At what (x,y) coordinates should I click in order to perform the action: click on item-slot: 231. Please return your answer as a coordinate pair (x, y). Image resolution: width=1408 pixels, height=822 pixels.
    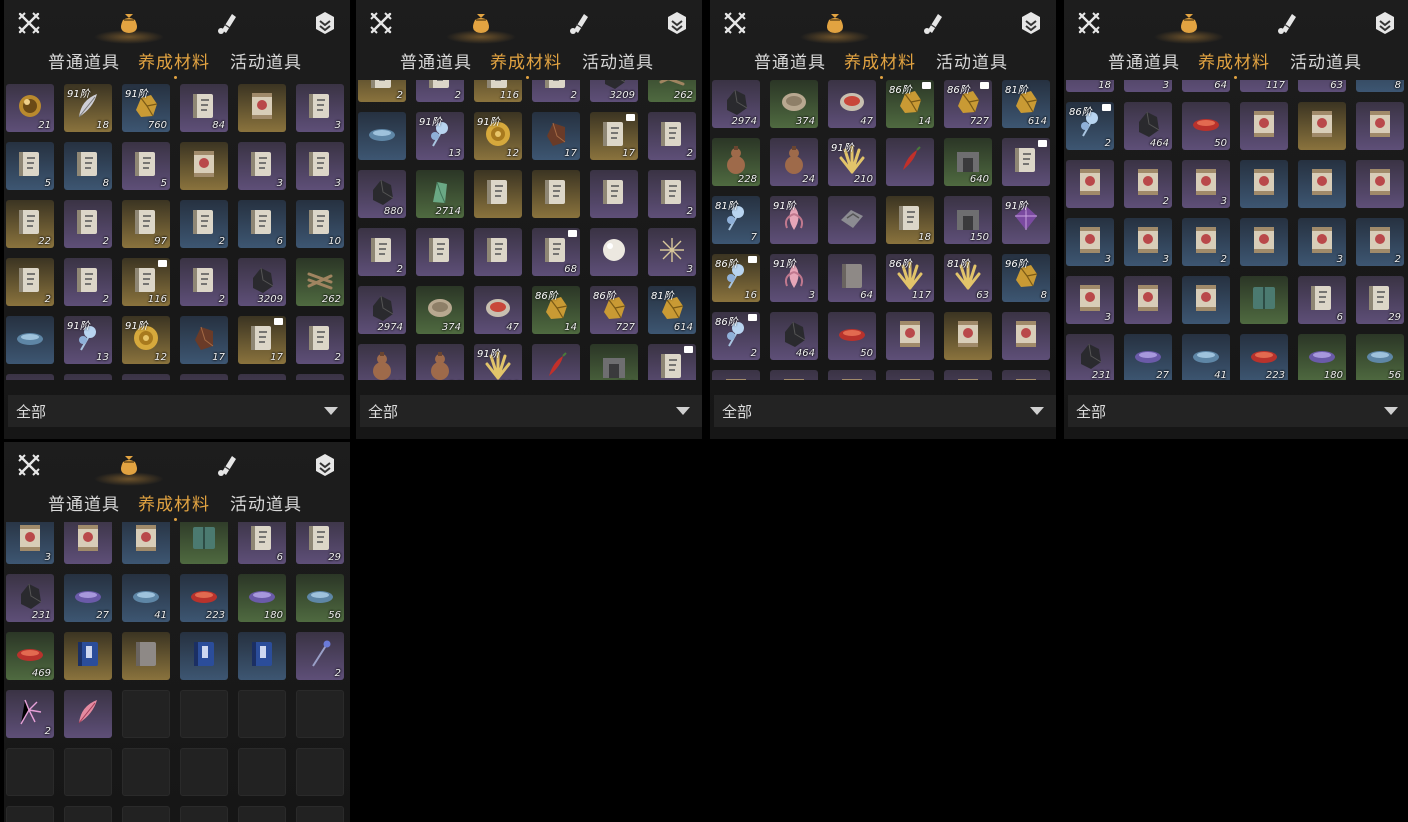
    Looking at the image, I should click on (30, 598).